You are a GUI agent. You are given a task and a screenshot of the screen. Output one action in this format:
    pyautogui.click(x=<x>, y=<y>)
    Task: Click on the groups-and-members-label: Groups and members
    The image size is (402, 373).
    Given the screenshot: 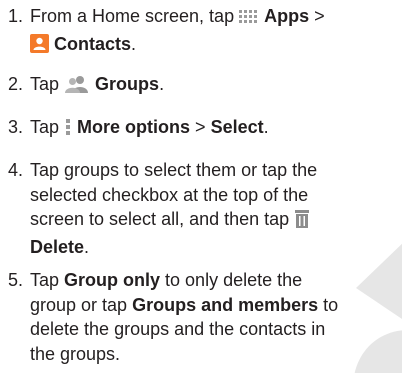 What is the action you would take?
    pyautogui.click(x=225, y=304)
    